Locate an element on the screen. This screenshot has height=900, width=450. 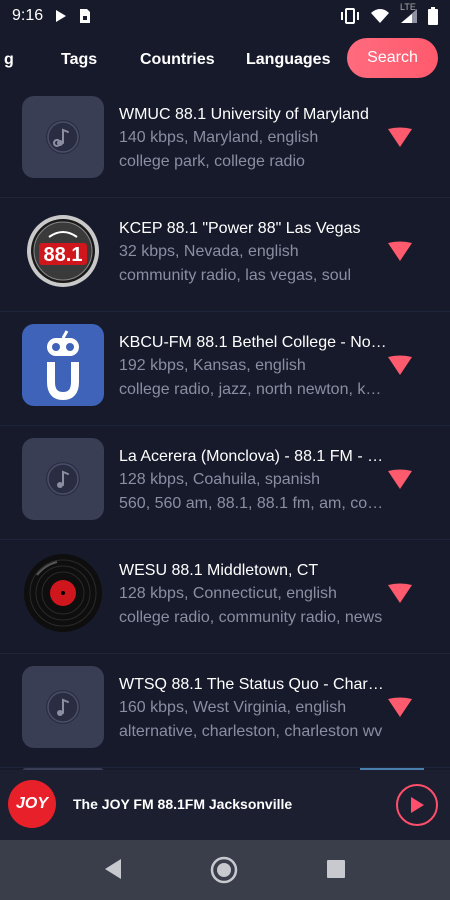
home-icon is located at coordinates (224, 870).